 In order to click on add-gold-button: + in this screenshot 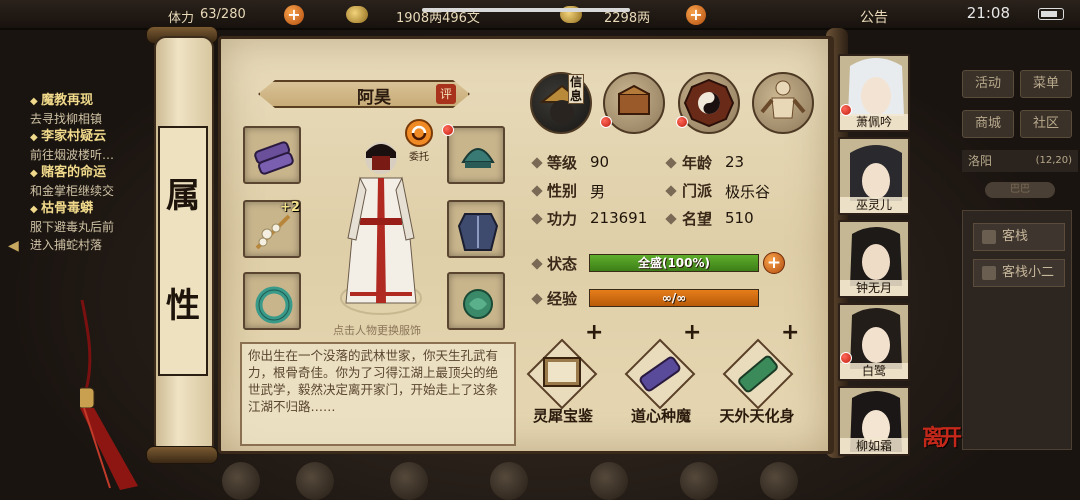, I will do `click(696, 15)`.